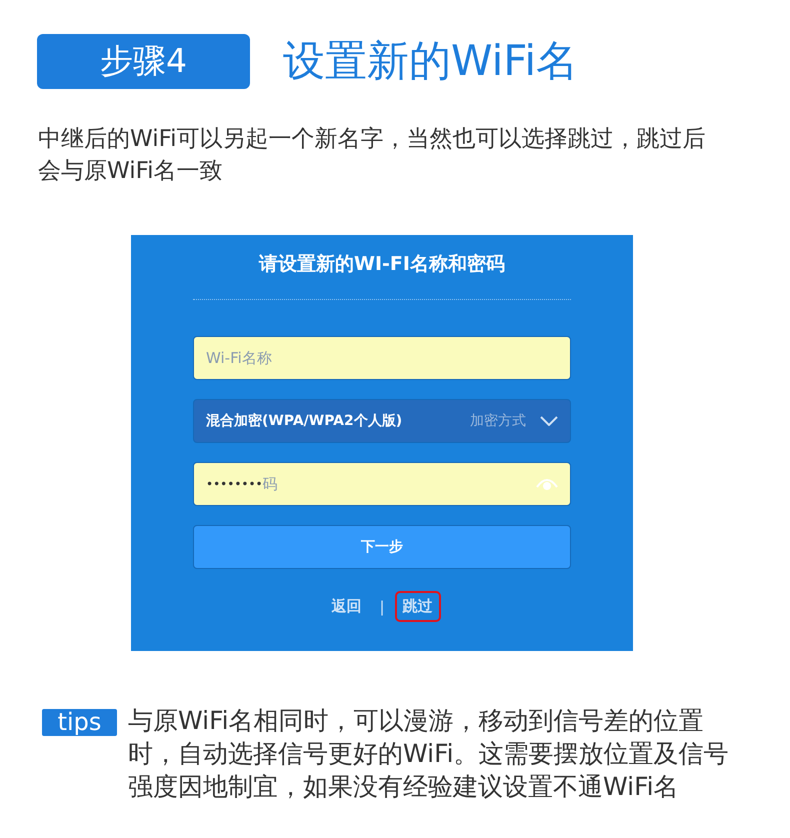 This screenshot has width=790, height=838. What do you see at coordinates (79, 722) in the screenshot?
I see `tips-badge: tips` at bounding box center [79, 722].